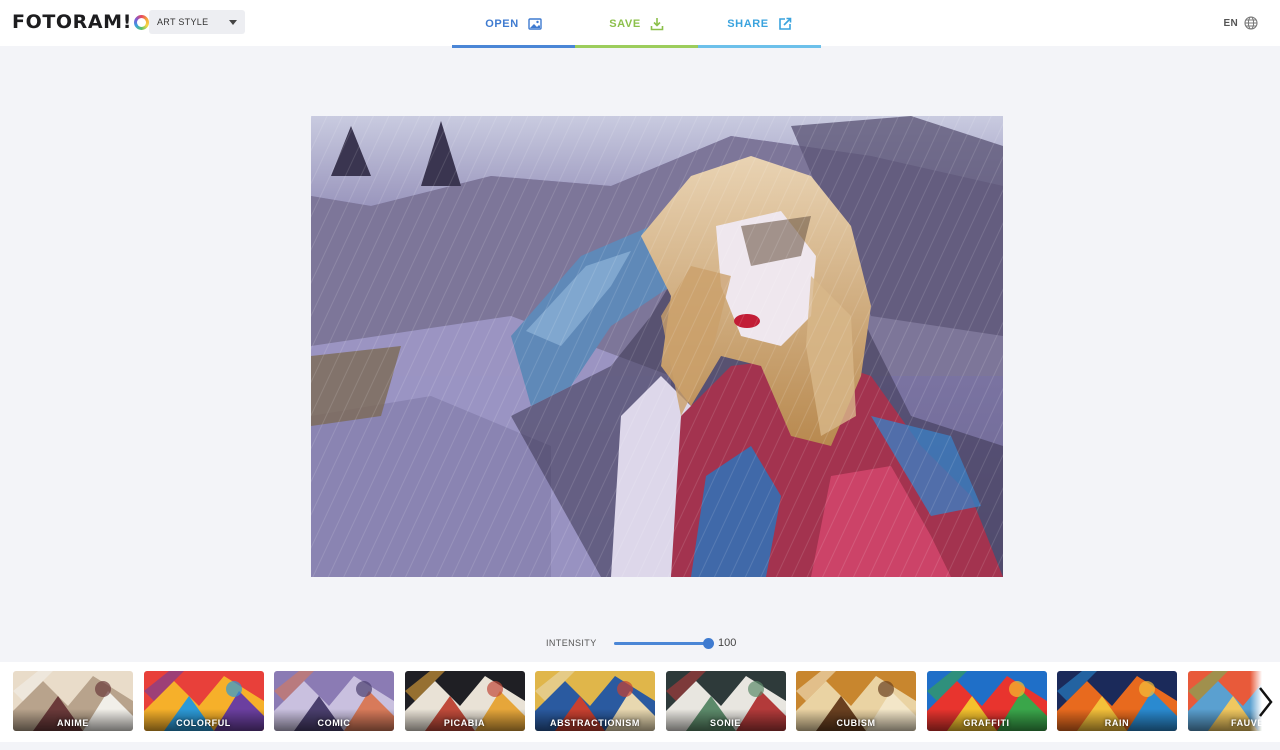  What do you see at coordinates (464, 701) in the screenshot?
I see `filter-thumb-picabia: PICABIA` at bounding box center [464, 701].